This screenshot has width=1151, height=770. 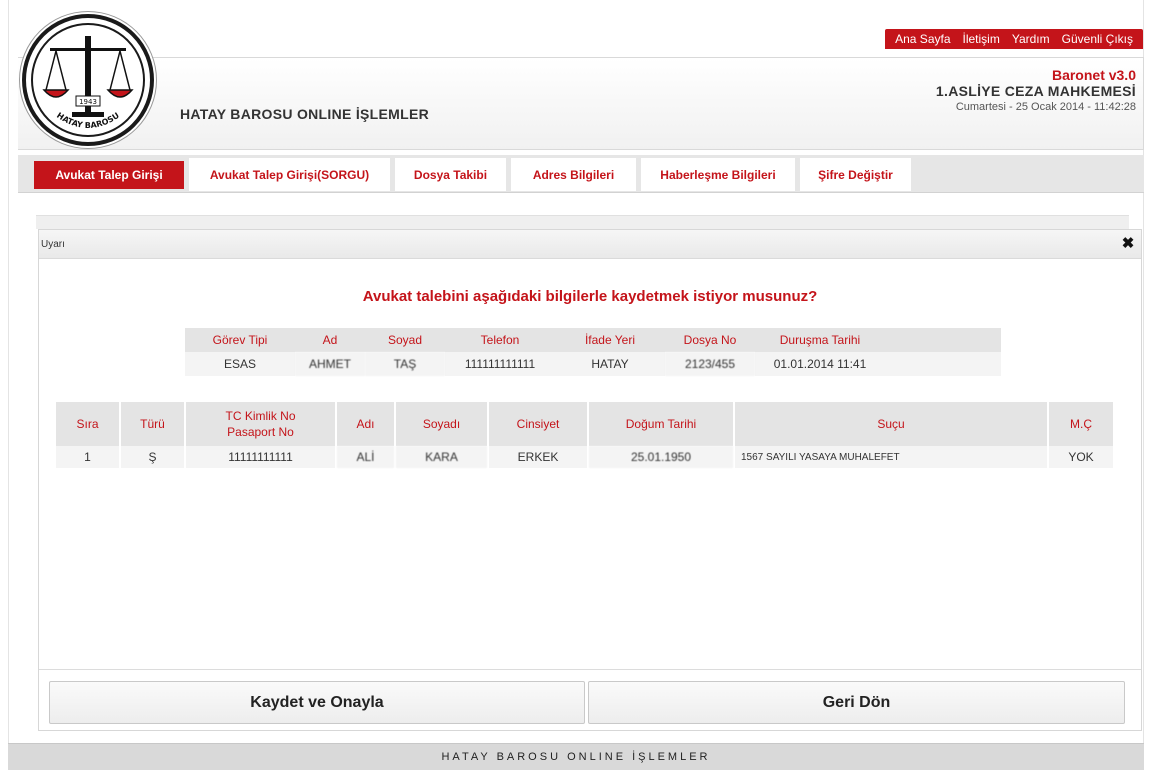 I want to click on column-header: Görev Tipi, so click(x=240, y=340).